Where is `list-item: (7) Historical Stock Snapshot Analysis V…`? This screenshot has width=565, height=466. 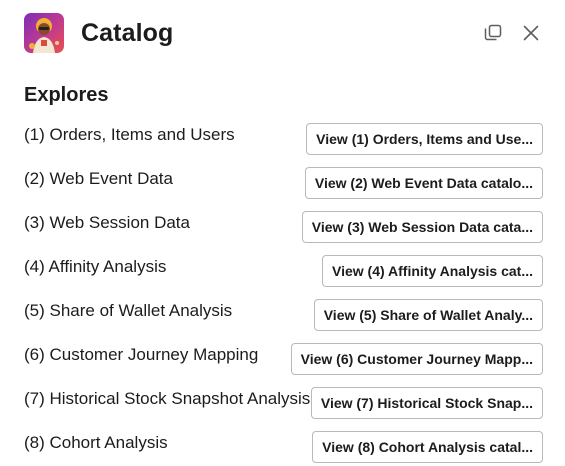
list-item: (7) Historical Stock Snapshot Analysis V… is located at coordinates (283, 406).